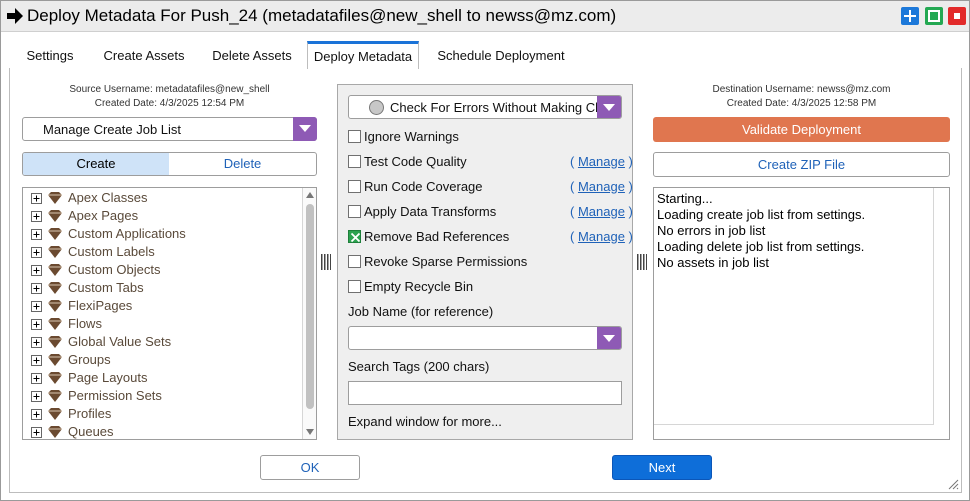 This screenshot has height=501, width=970. I want to click on tab-delete-assets: Delete Assets, so click(252, 54).